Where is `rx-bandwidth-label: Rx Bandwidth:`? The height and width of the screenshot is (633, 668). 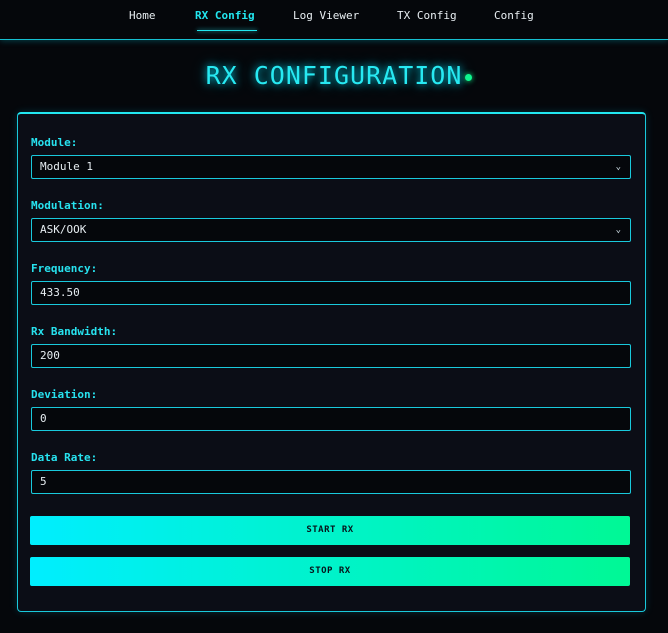
rx-bandwidth-label: Rx Bandwidth: is located at coordinates (74, 331).